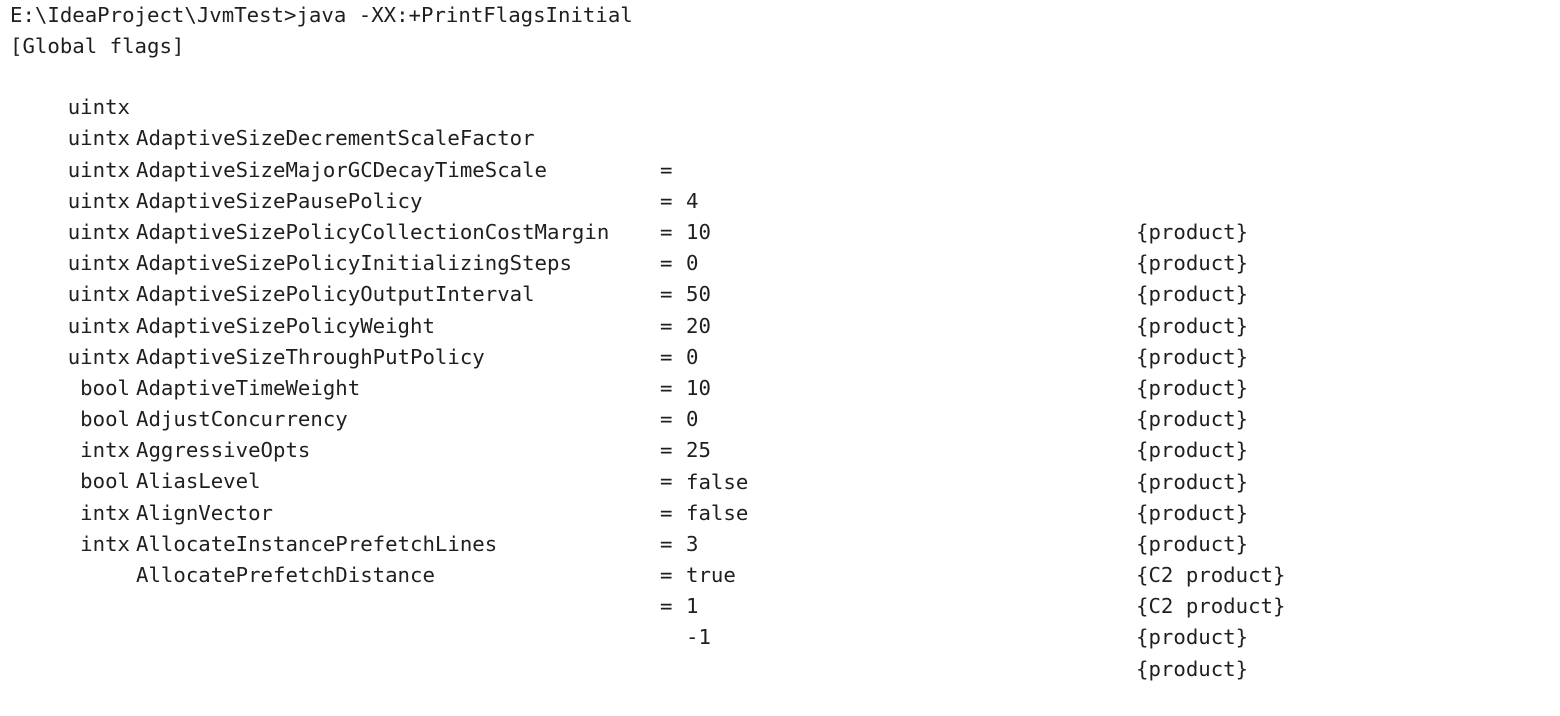  Describe the element at coordinates (692, 543) in the screenshot. I see `flag-value: 3` at that location.